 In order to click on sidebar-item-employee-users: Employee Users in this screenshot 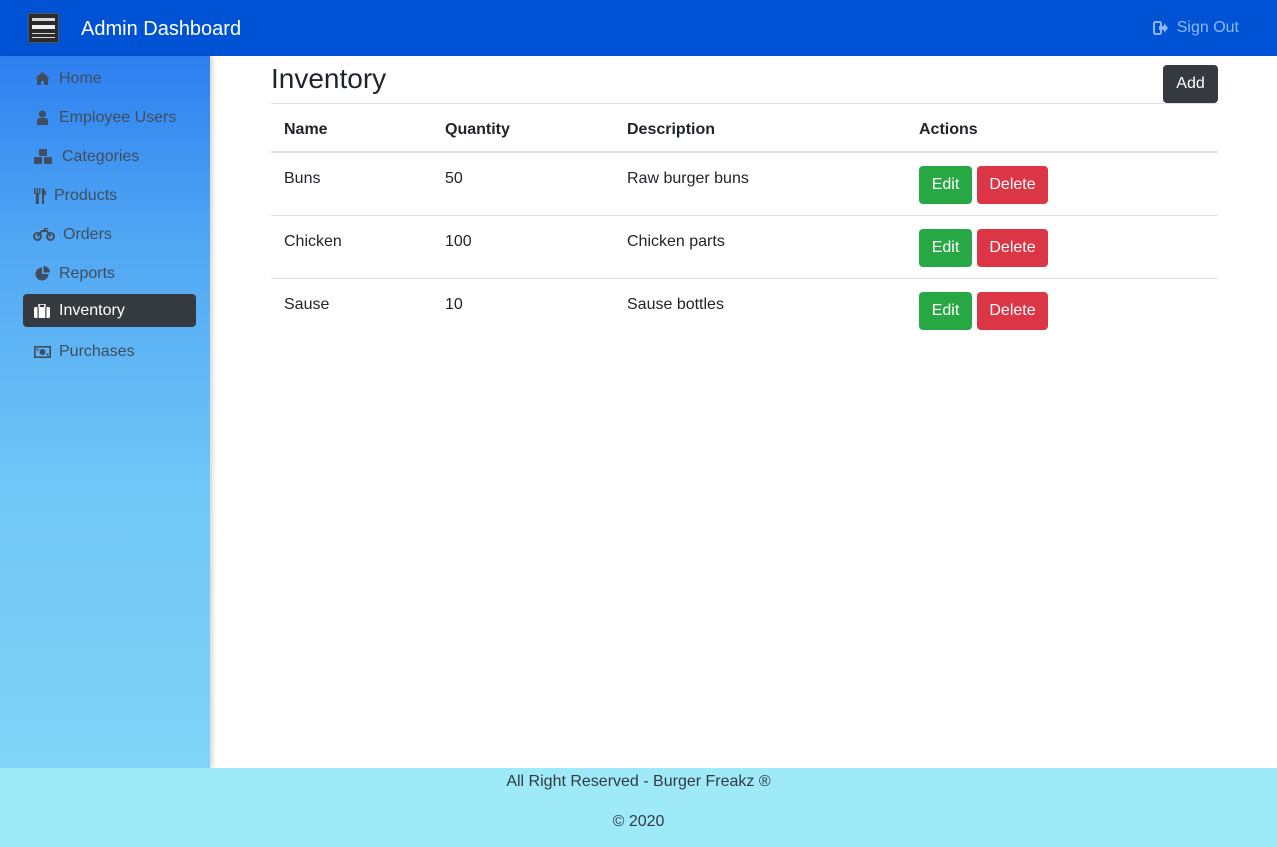, I will do `click(109, 117)`.